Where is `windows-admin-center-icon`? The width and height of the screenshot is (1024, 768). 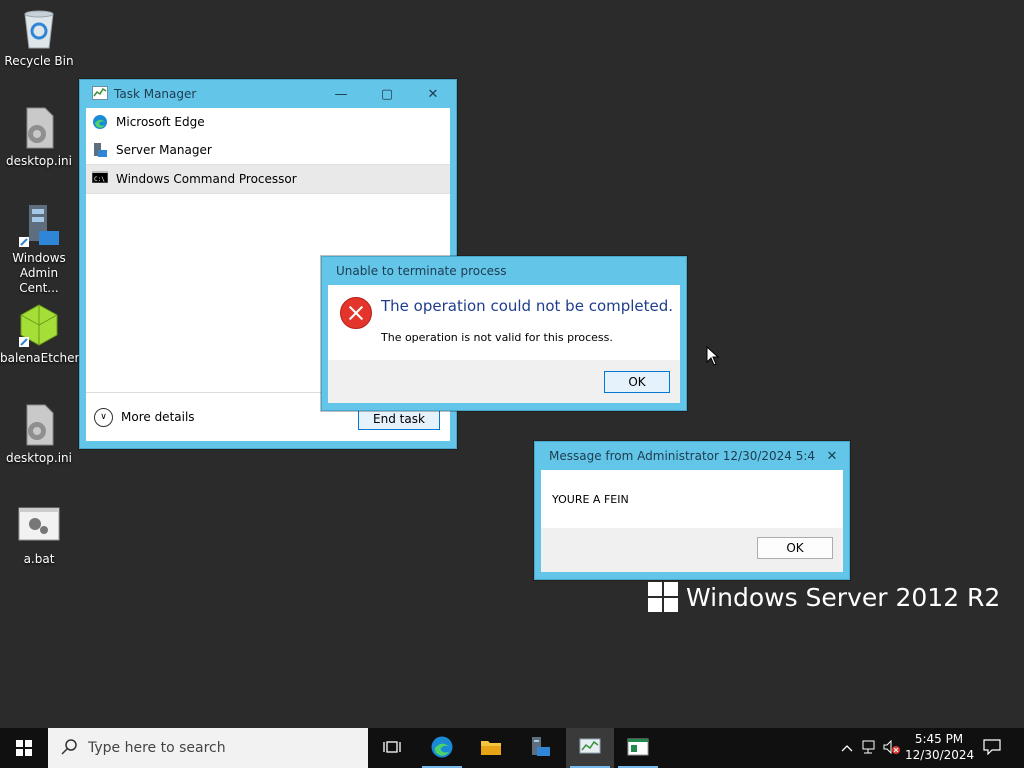
windows-admin-center-icon is located at coordinates (39, 225).